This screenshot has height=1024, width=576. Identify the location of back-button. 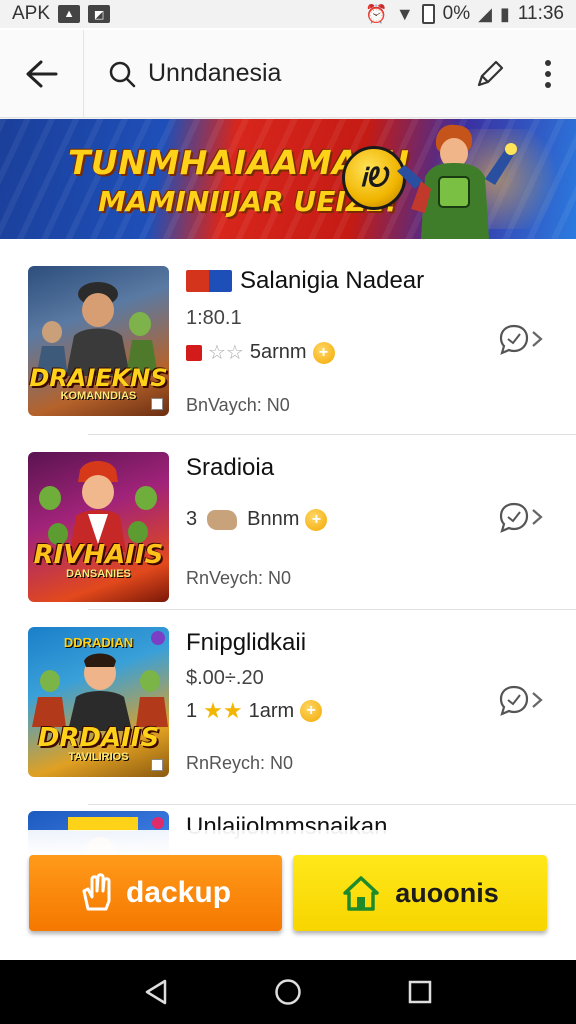
(42, 73).